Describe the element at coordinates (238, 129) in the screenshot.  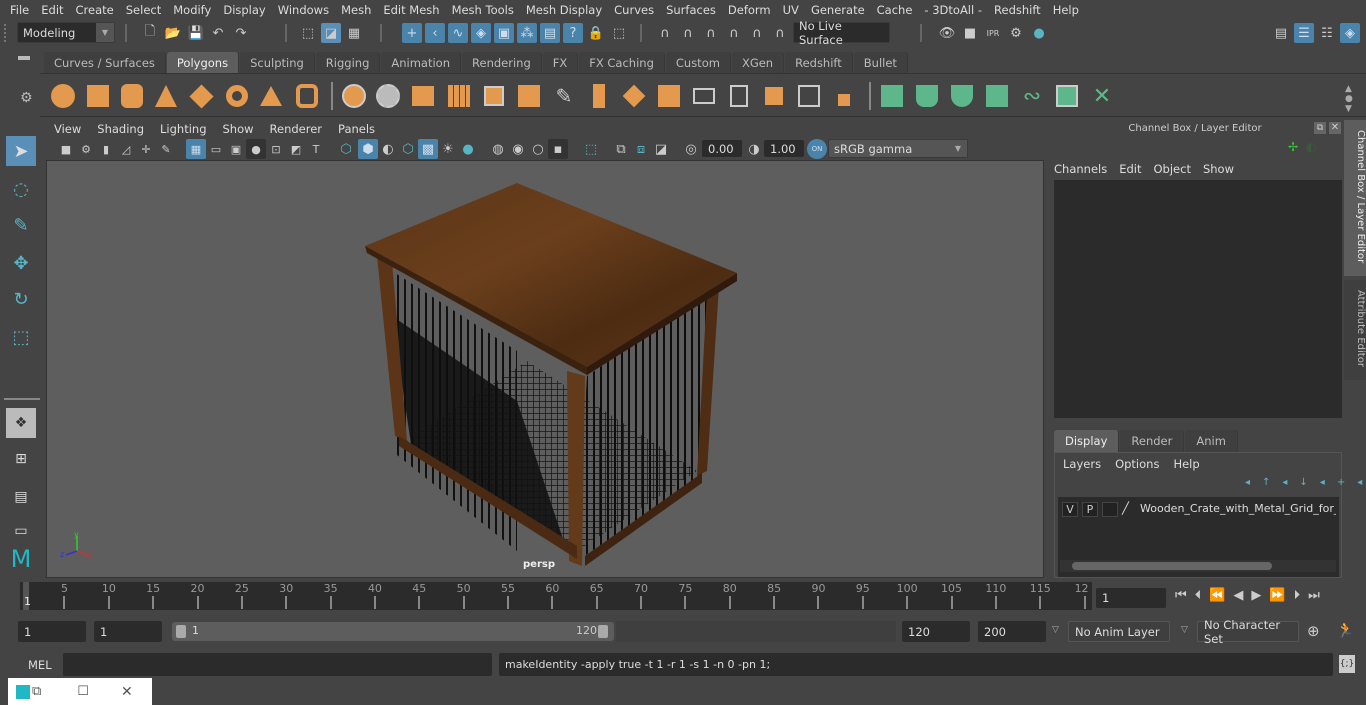
I see `viewport-menu-show: Show` at that location.